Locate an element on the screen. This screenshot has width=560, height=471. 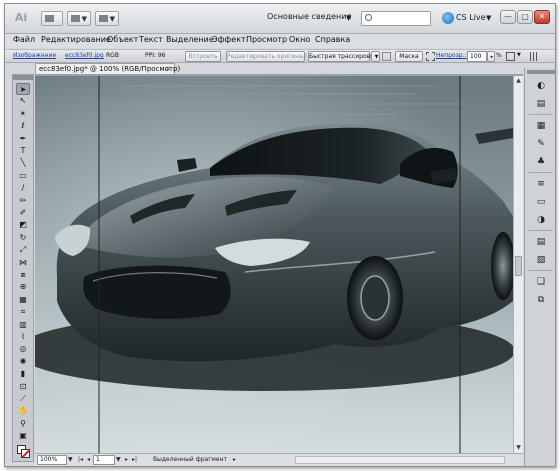
graphic-styles-icon: ▧ is located at coordinates (541, 260).